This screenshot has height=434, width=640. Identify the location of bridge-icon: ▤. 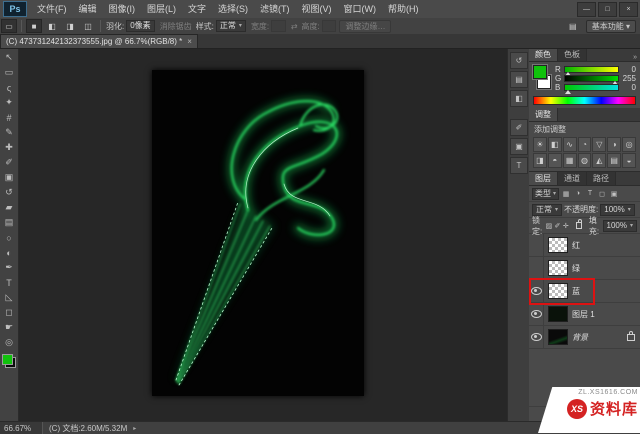
(573, 26).